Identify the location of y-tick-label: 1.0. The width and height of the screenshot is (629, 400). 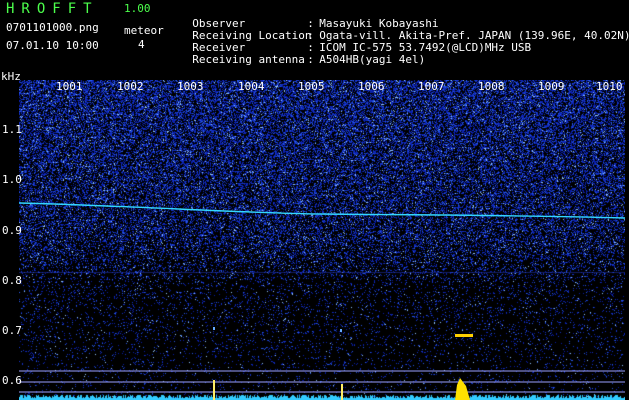
(12, 179).